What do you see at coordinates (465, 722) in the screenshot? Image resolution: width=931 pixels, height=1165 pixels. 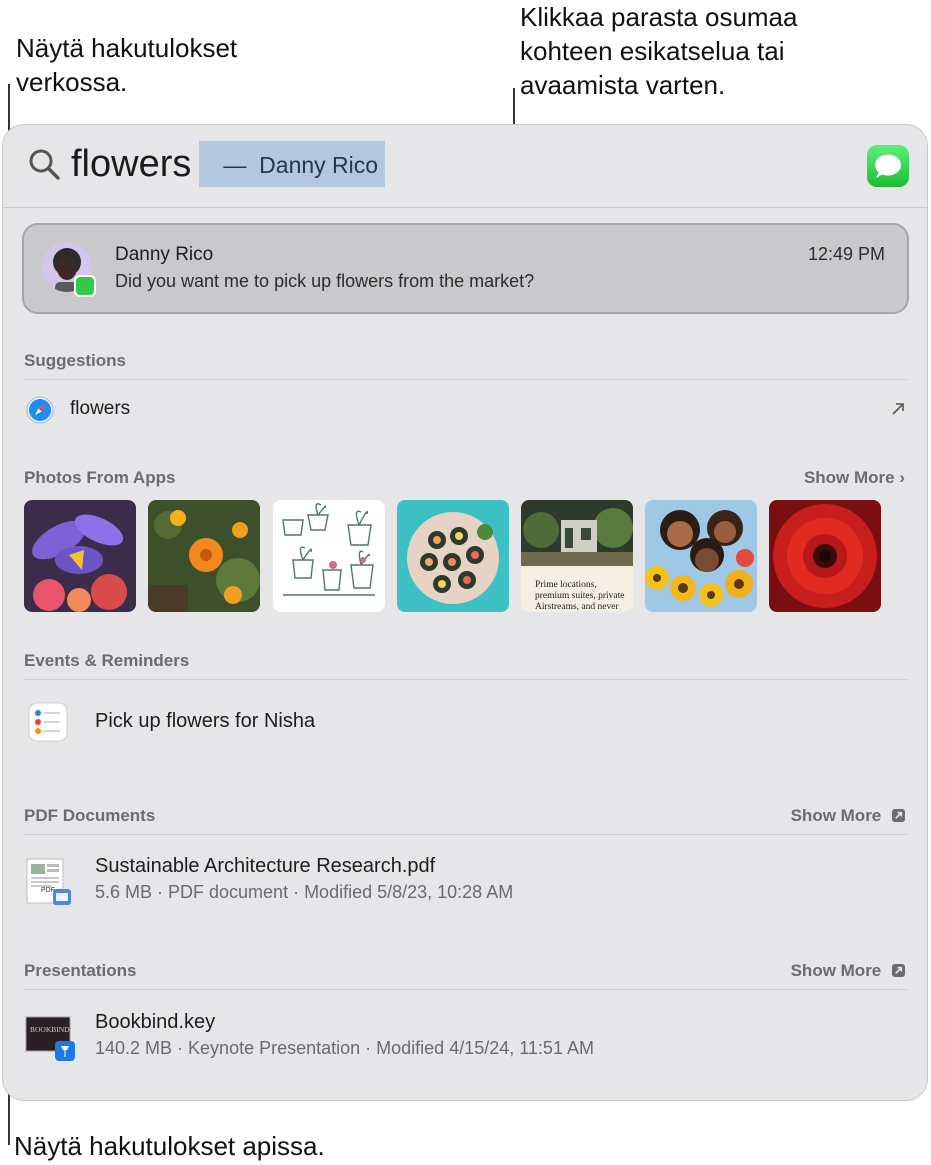 I see `reminder-row: Pick up flowers for Nisha` at bounding box center [465, 722].